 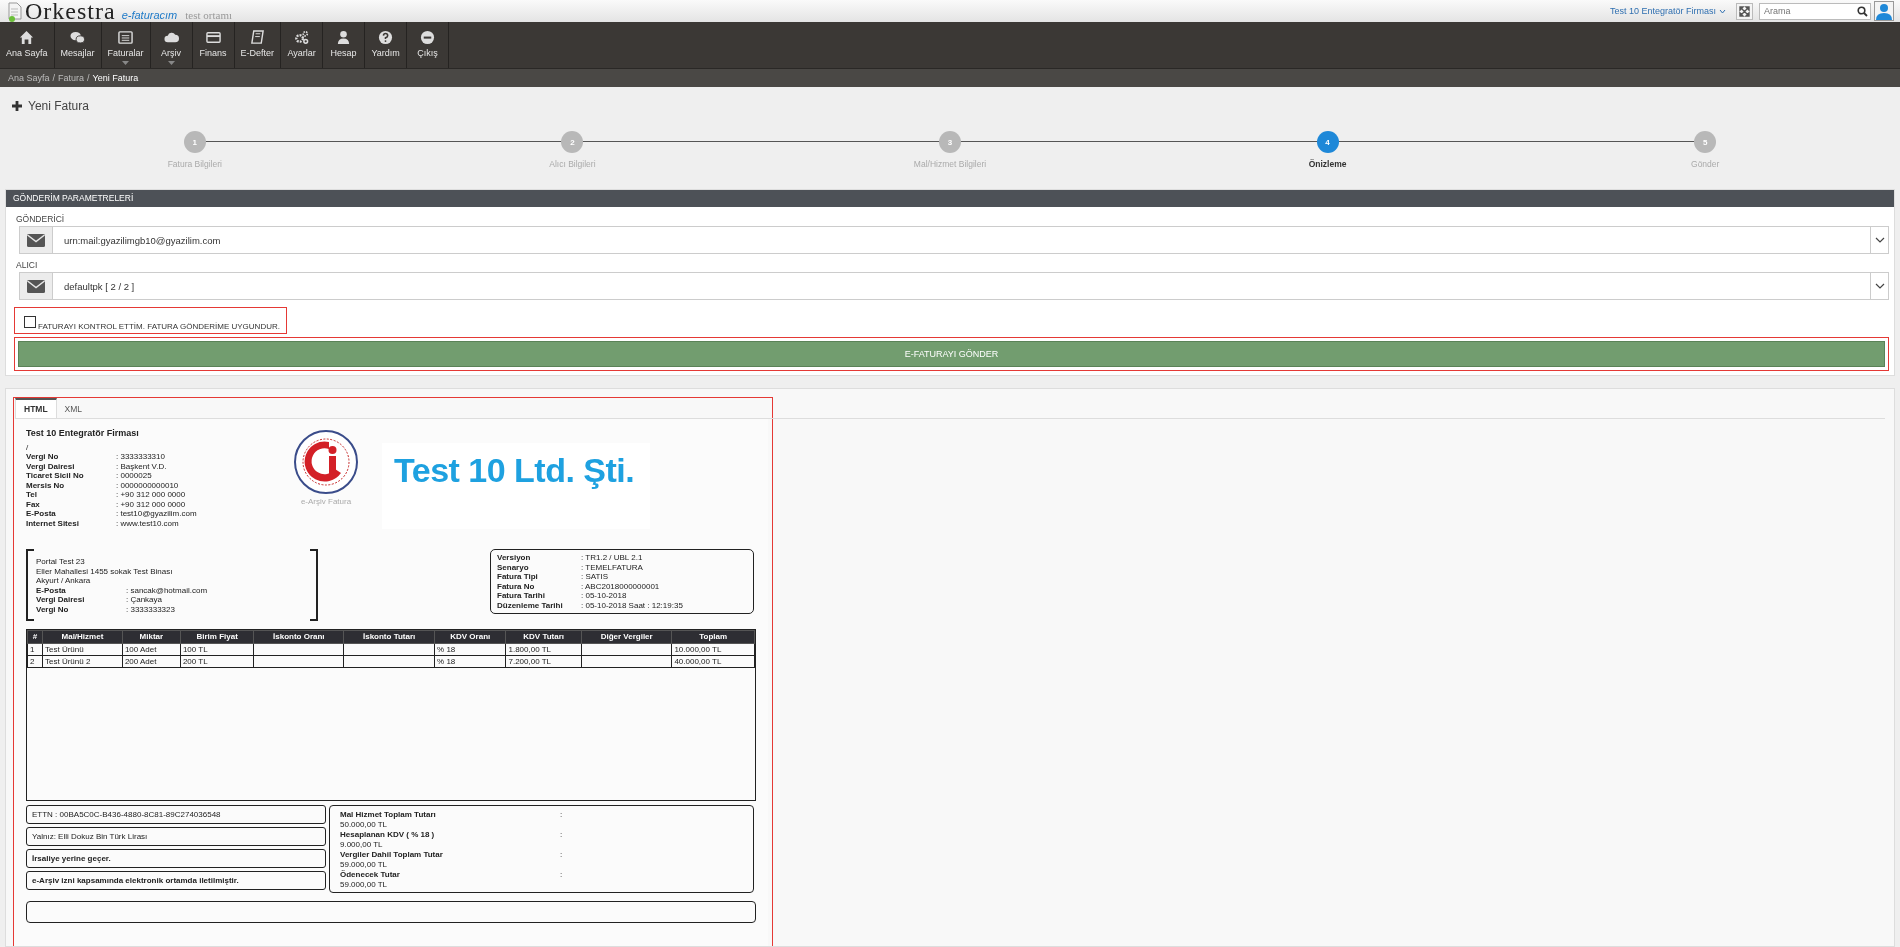 What do you see at coordinates (1667, 11) in the screenshot?
I see `company-link: Test 10 Entegratör Firması` at bounding box center [1667, 11].